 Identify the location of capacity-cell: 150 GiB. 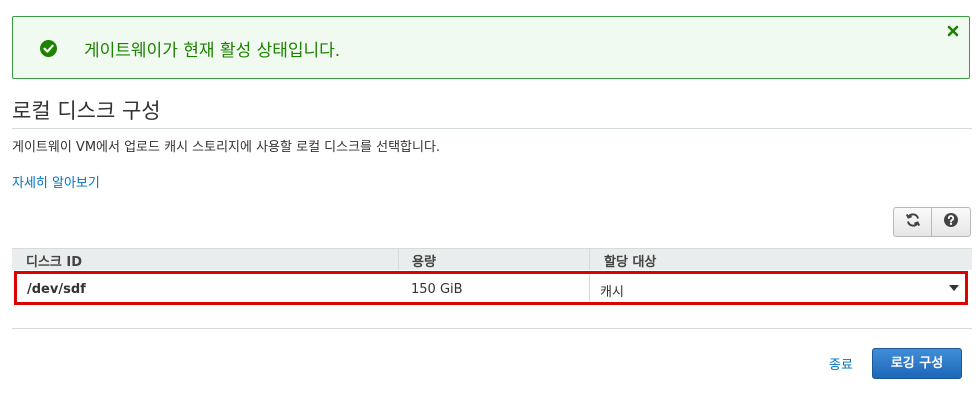
(437, 289).